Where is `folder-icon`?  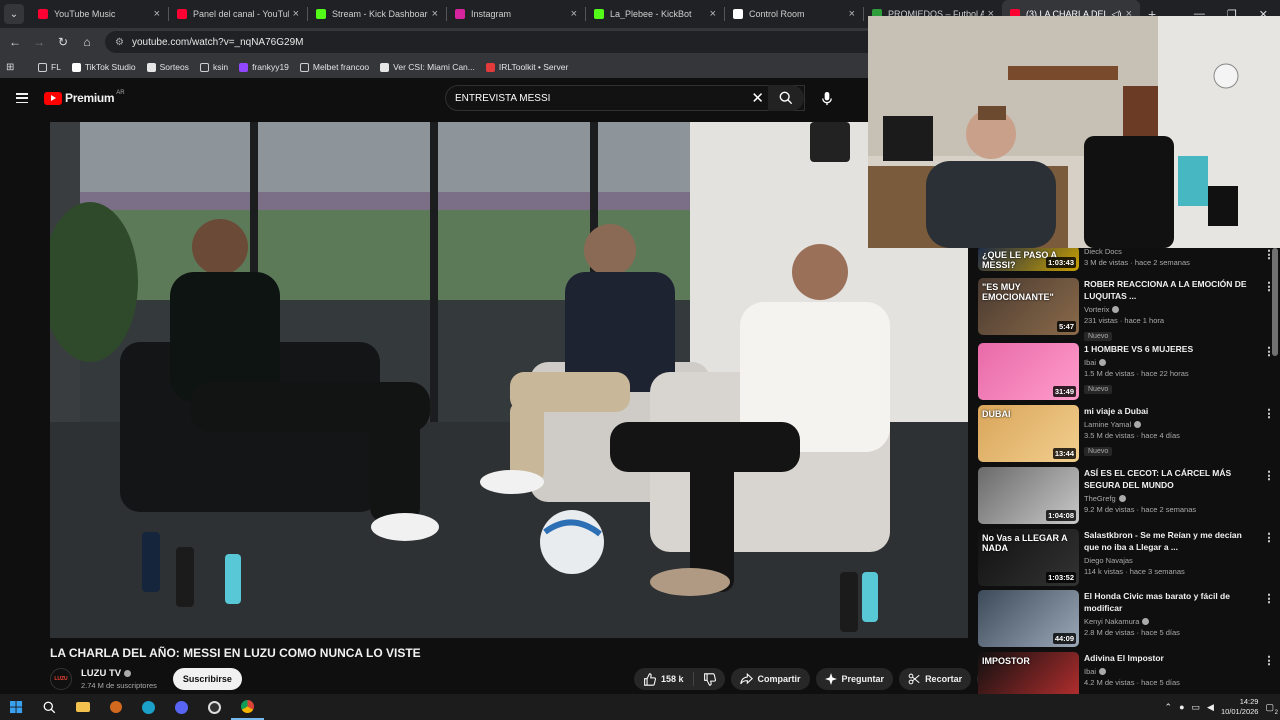
folder-icon is located at coordinates (82, 707).